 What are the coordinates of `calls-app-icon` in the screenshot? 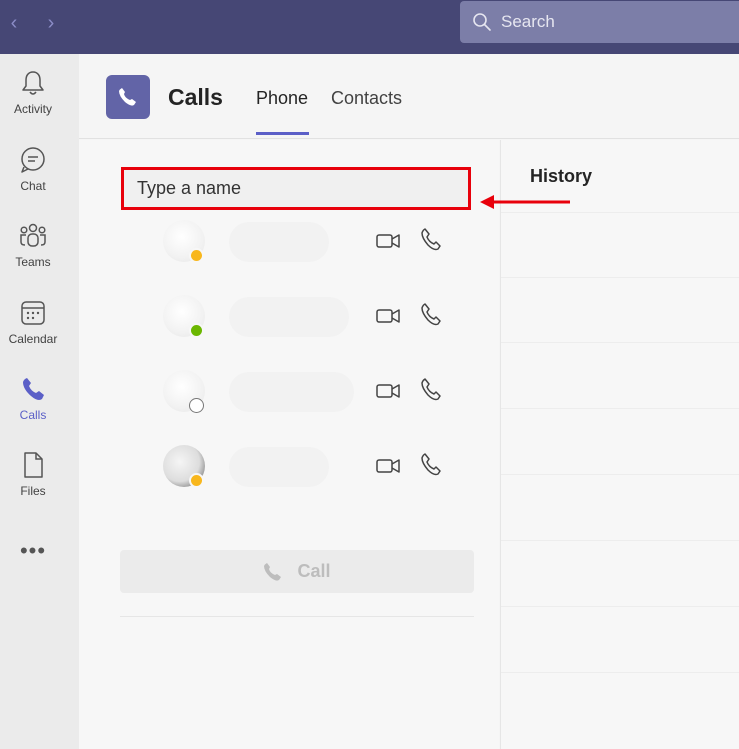 It's located at (128, 97).